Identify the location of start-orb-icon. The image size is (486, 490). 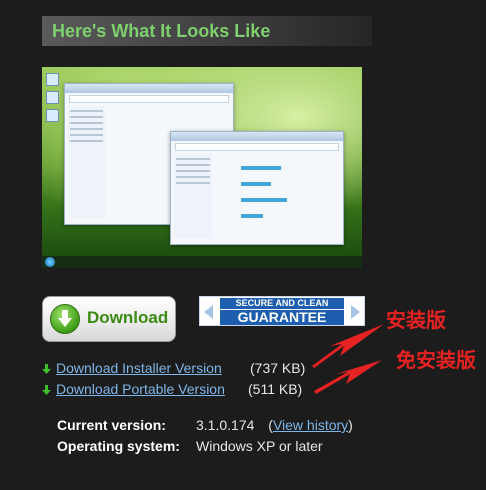
(50, 262).